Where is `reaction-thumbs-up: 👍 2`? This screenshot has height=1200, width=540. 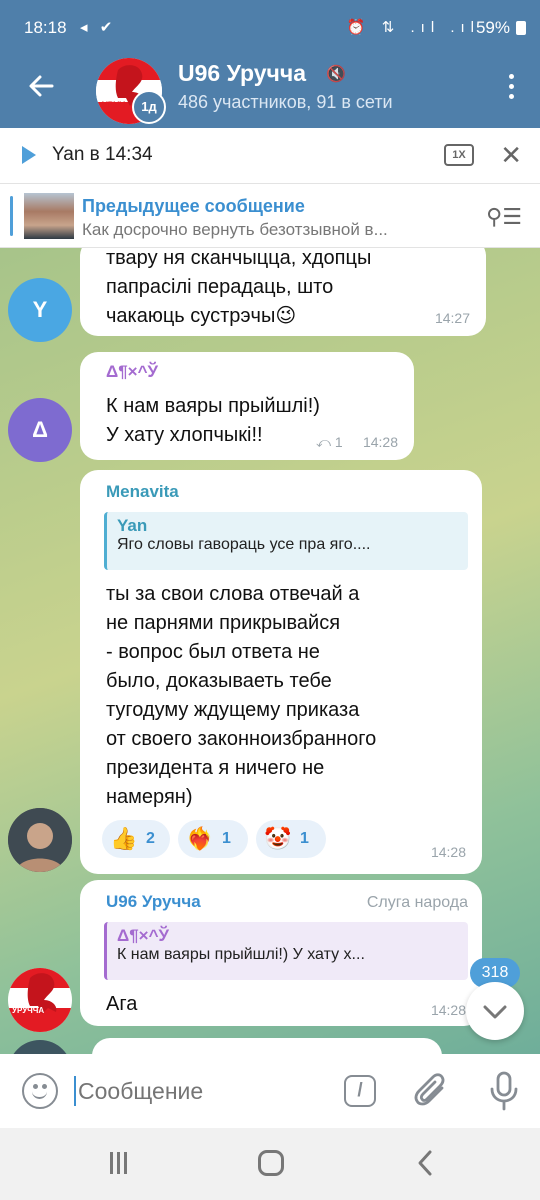
reaction-thumbs-up: 👍 2 is located at coordinates (136, 839).